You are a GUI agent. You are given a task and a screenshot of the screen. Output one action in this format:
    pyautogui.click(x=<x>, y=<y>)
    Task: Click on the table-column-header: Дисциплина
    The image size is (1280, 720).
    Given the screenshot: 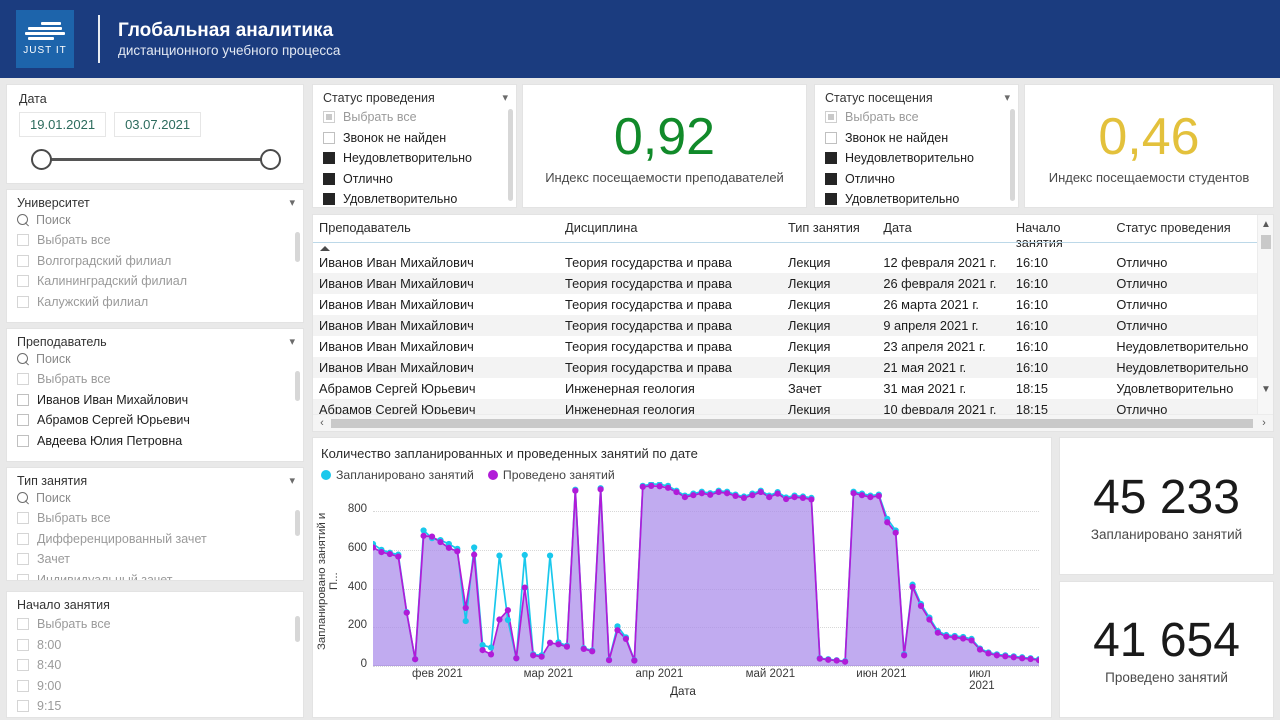 What is the action you would take?
    pyautogui.click(x=670, y=233)
    